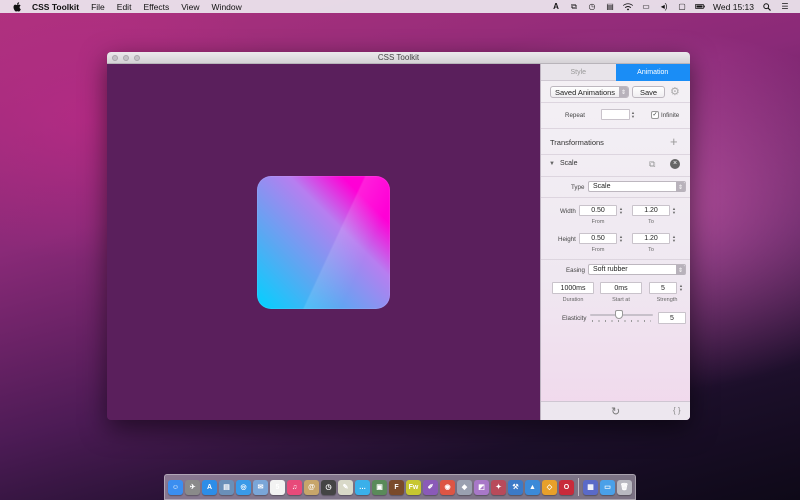  I want to click on dock-separator, so click(578, 487).